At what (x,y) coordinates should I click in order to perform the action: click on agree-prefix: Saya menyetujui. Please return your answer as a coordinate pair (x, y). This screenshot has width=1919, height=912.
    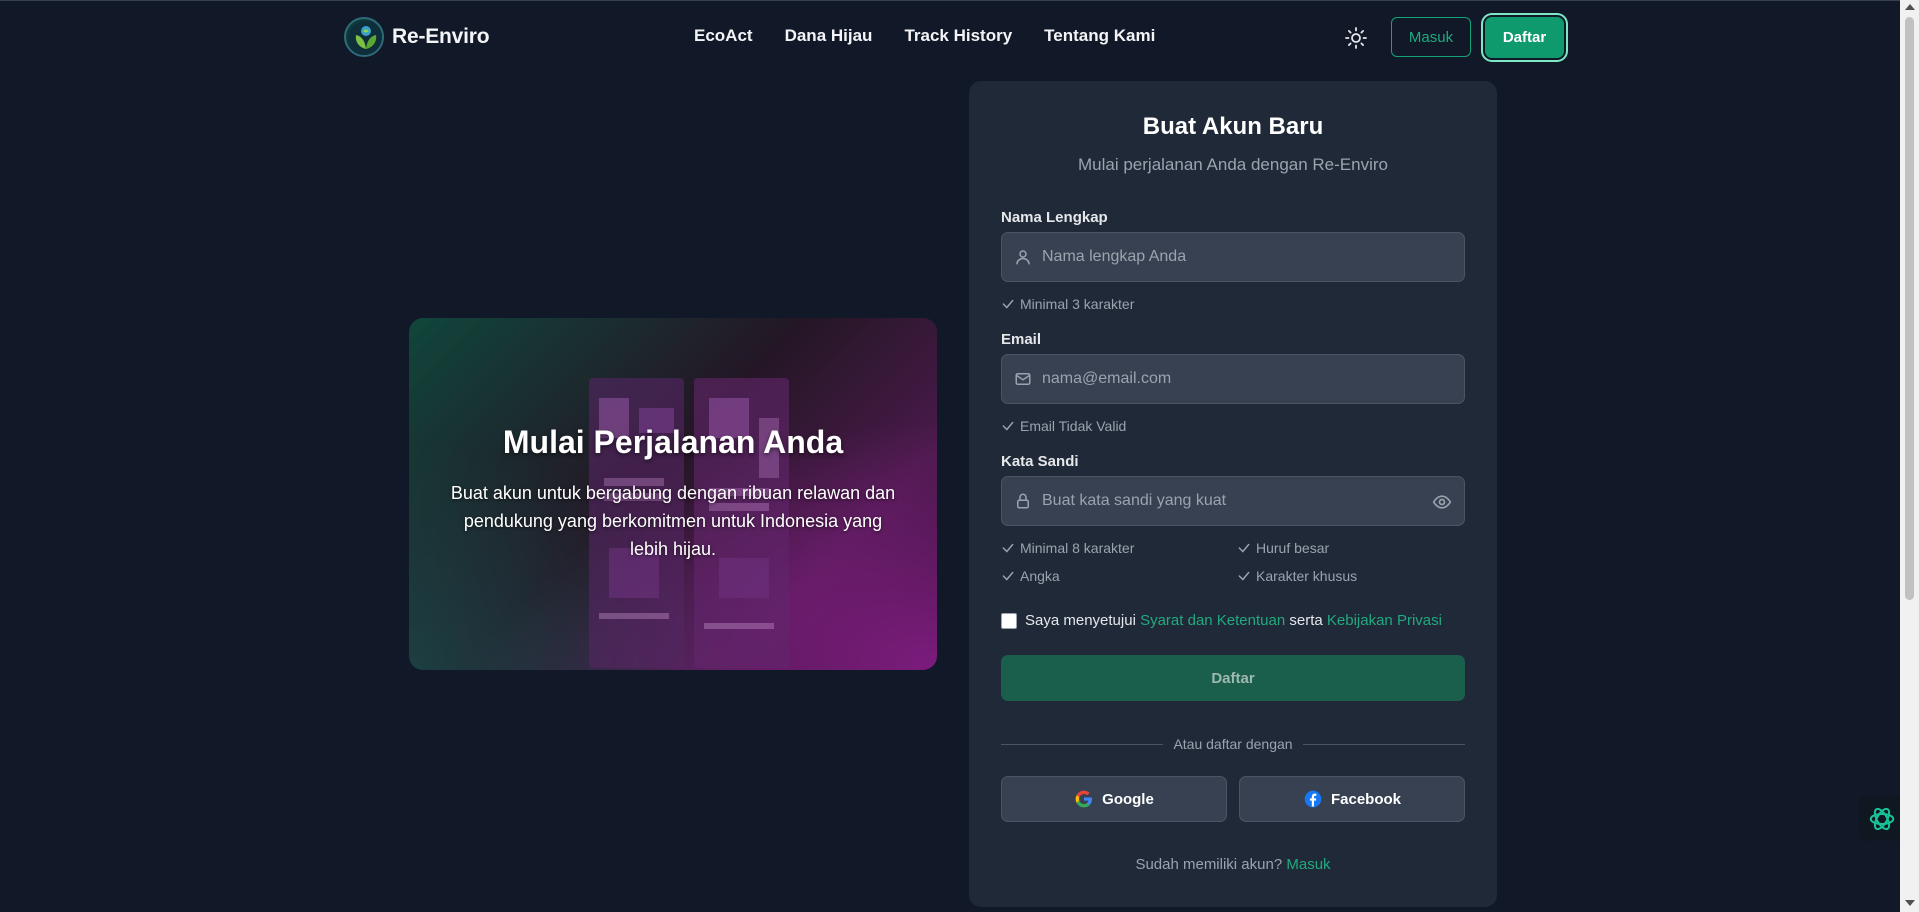
    Looking at the image, I should click on (1080, 620).